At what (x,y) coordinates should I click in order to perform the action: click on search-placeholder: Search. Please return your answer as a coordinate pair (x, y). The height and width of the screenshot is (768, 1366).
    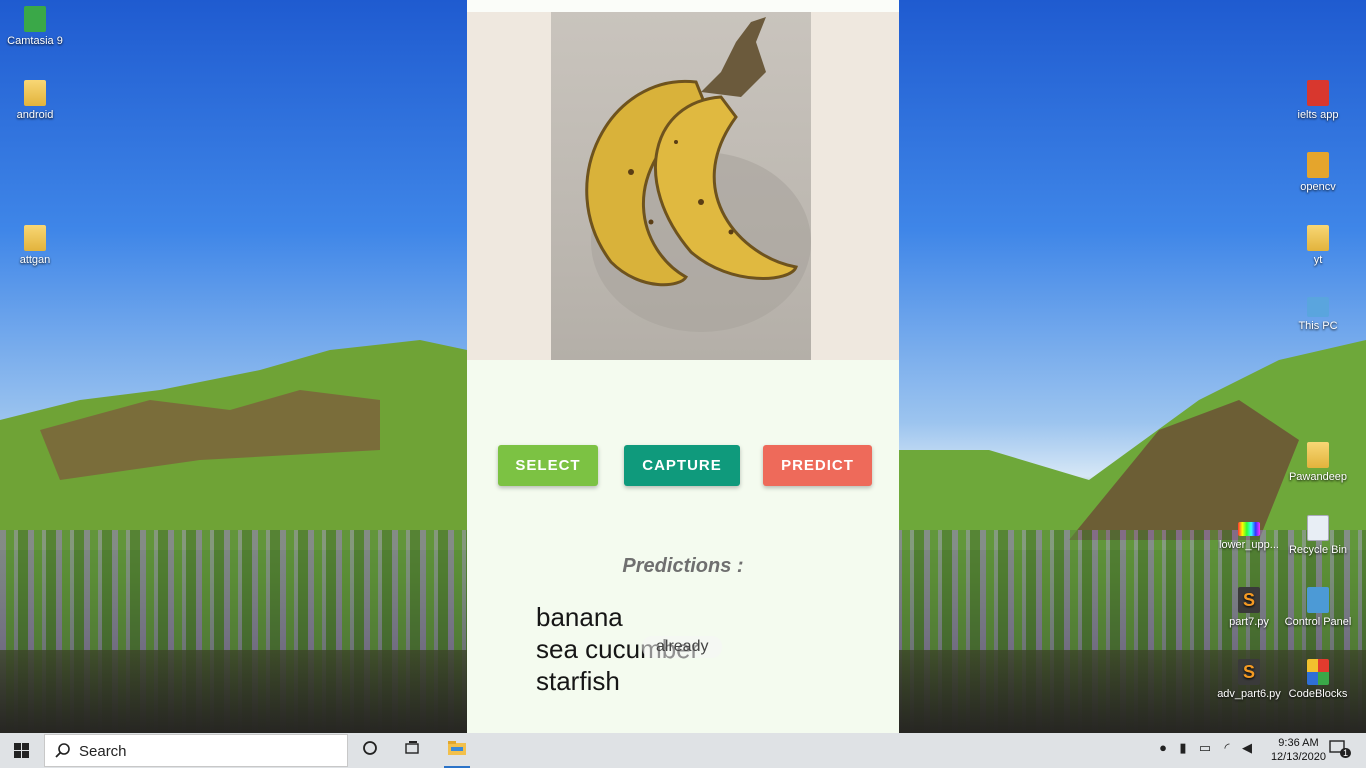
    Looking at the image, I should click on (103, 751).